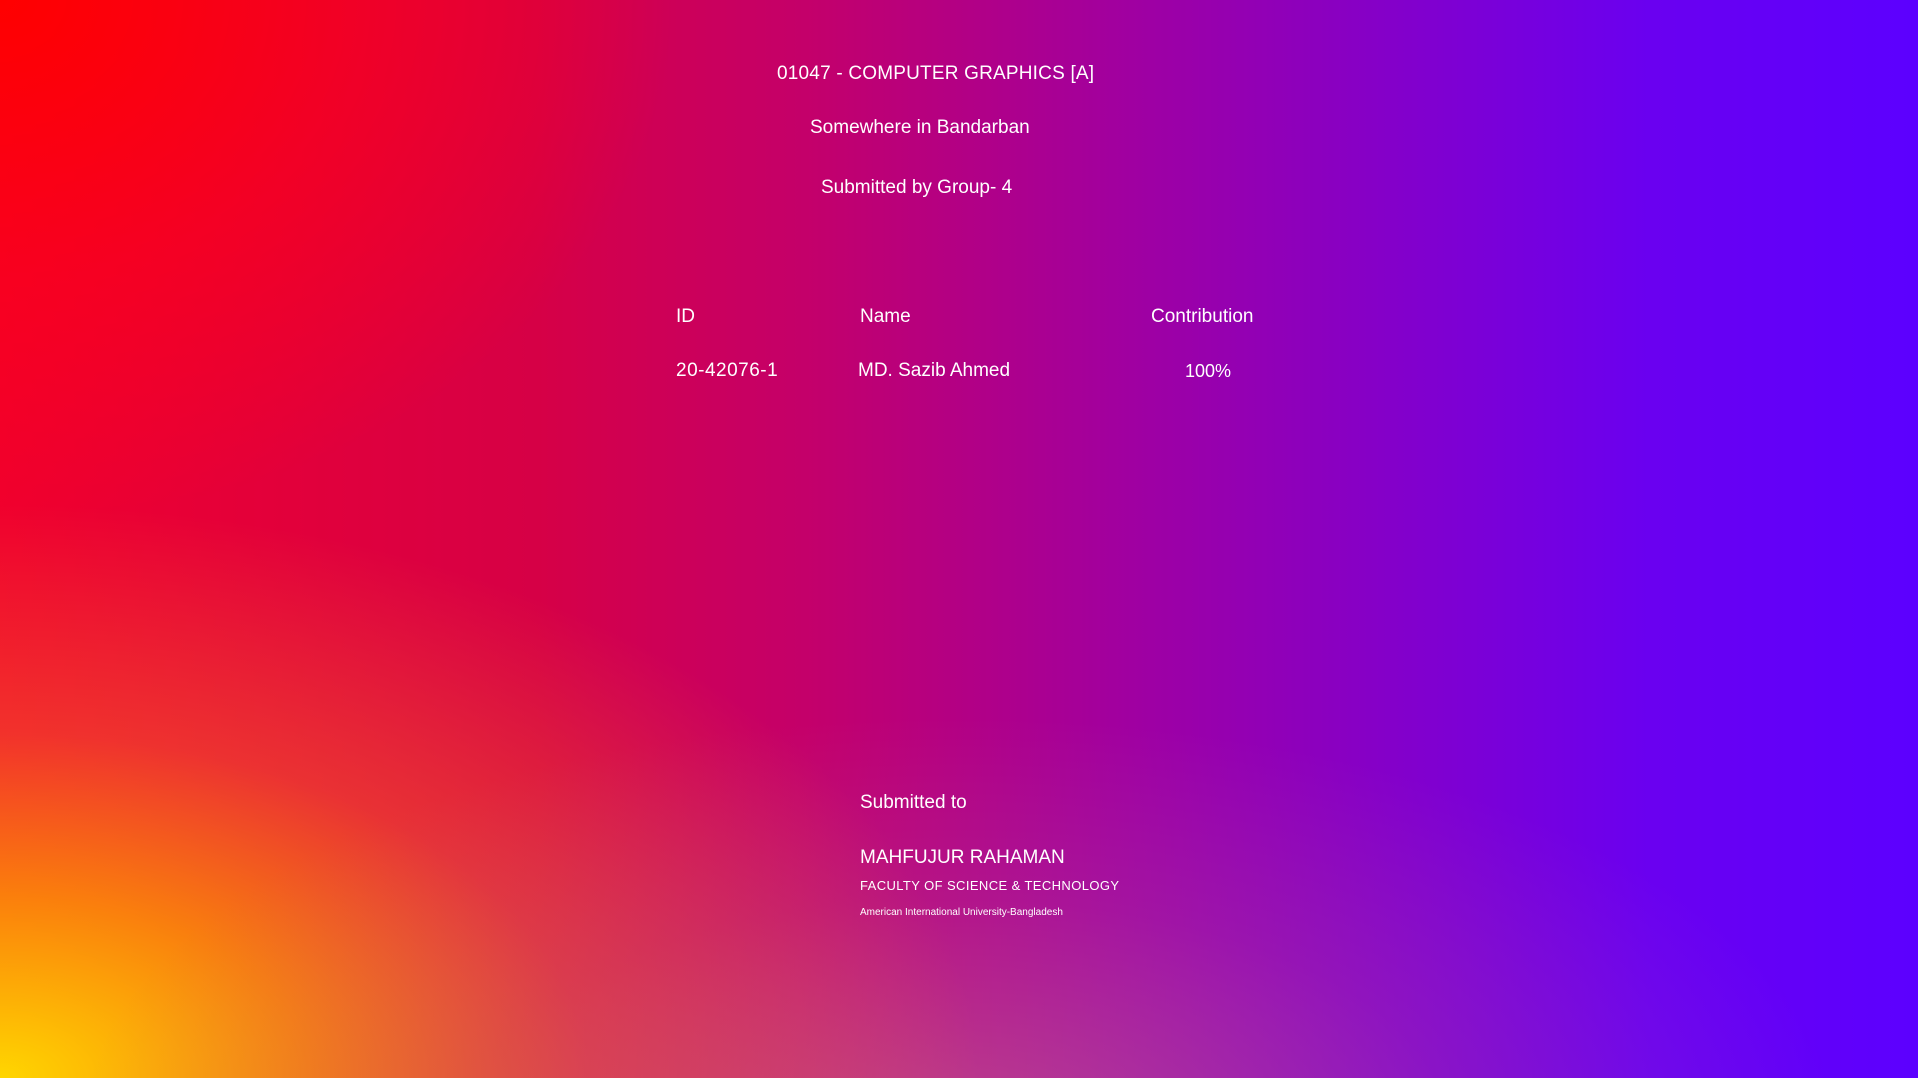 The image size is (1918, 1078). Describe the element at coordinates (1208, 371) in the screenshot. I see `member-contribution: 100%` at that location.